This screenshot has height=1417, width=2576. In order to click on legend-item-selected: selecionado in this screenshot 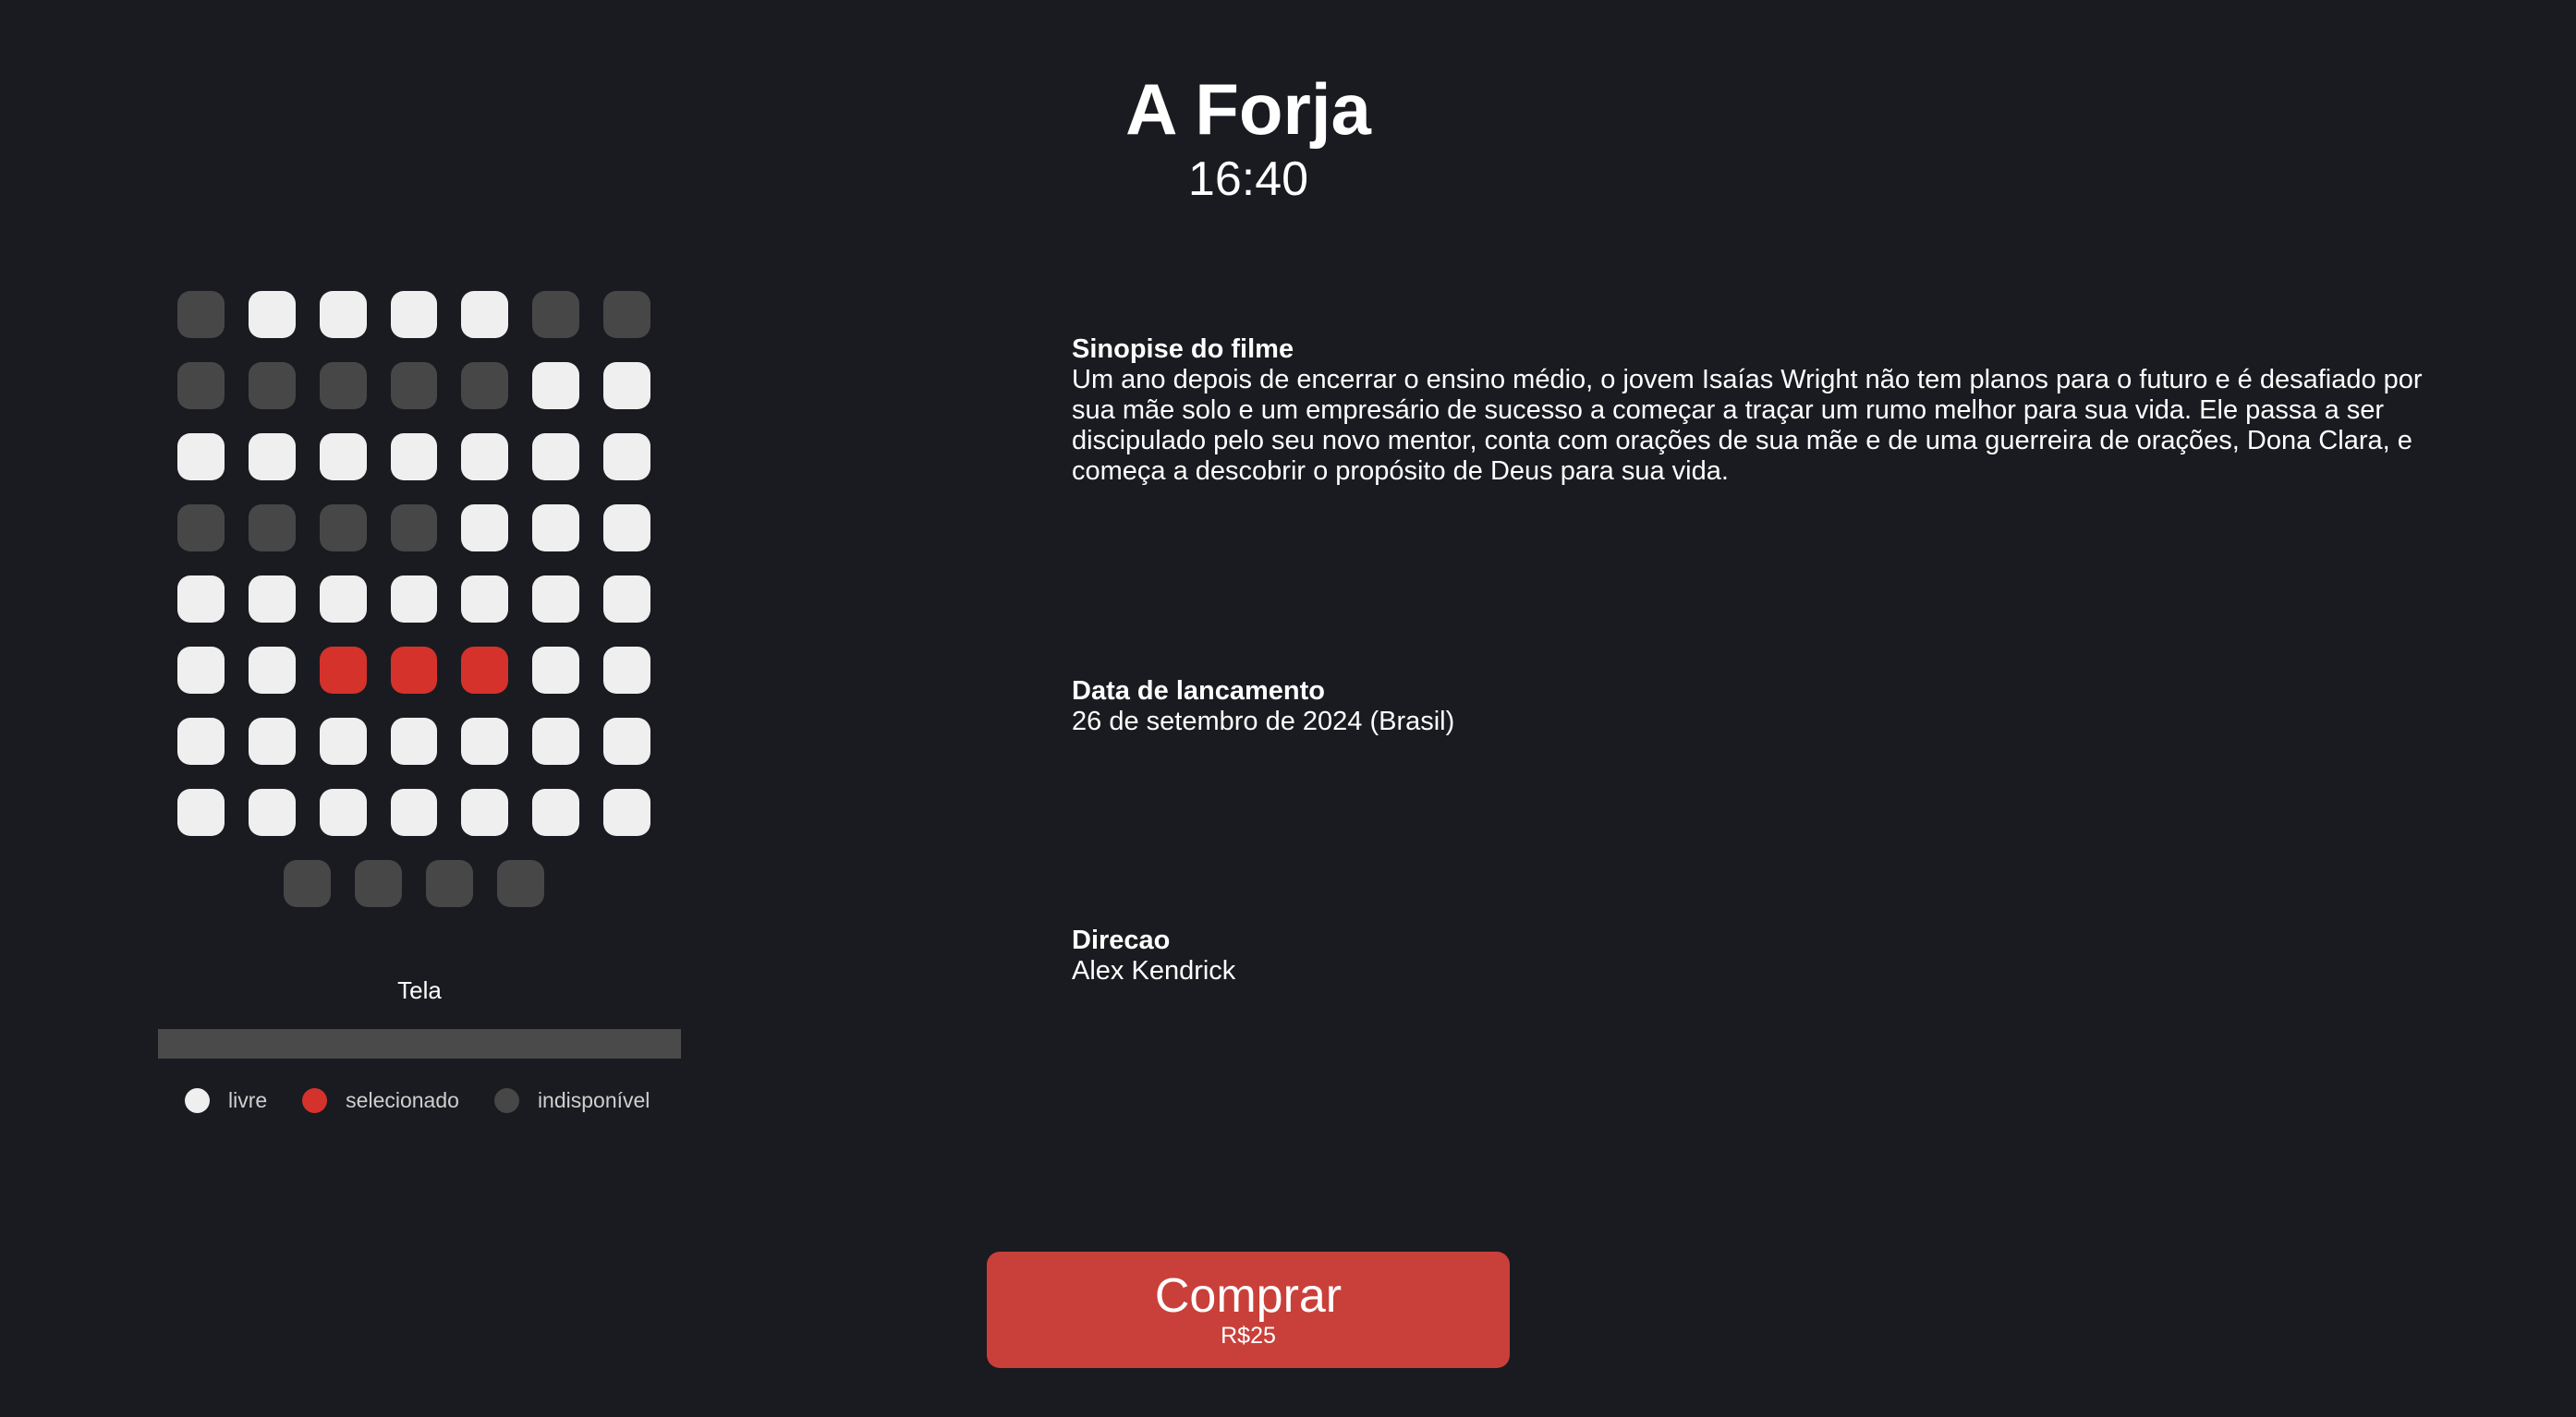, I will do `click(380, 1100)`.